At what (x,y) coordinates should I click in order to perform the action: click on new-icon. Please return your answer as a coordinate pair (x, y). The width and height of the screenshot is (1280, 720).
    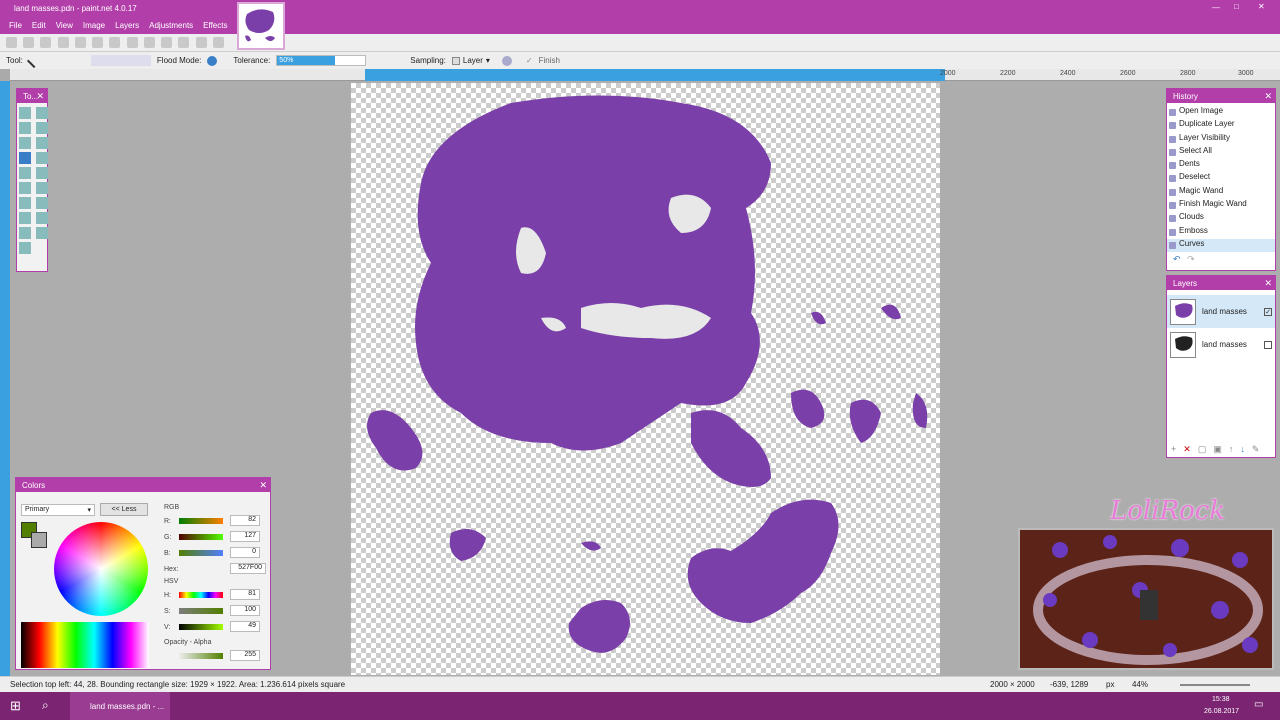
    Looking at the image, I should click on (11, 42).